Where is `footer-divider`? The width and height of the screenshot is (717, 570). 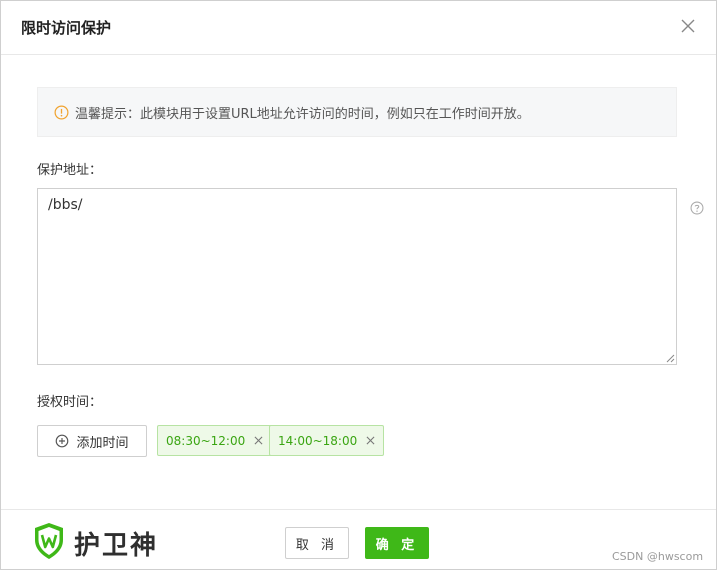
footer-divider is located at coordinates (358, 509).